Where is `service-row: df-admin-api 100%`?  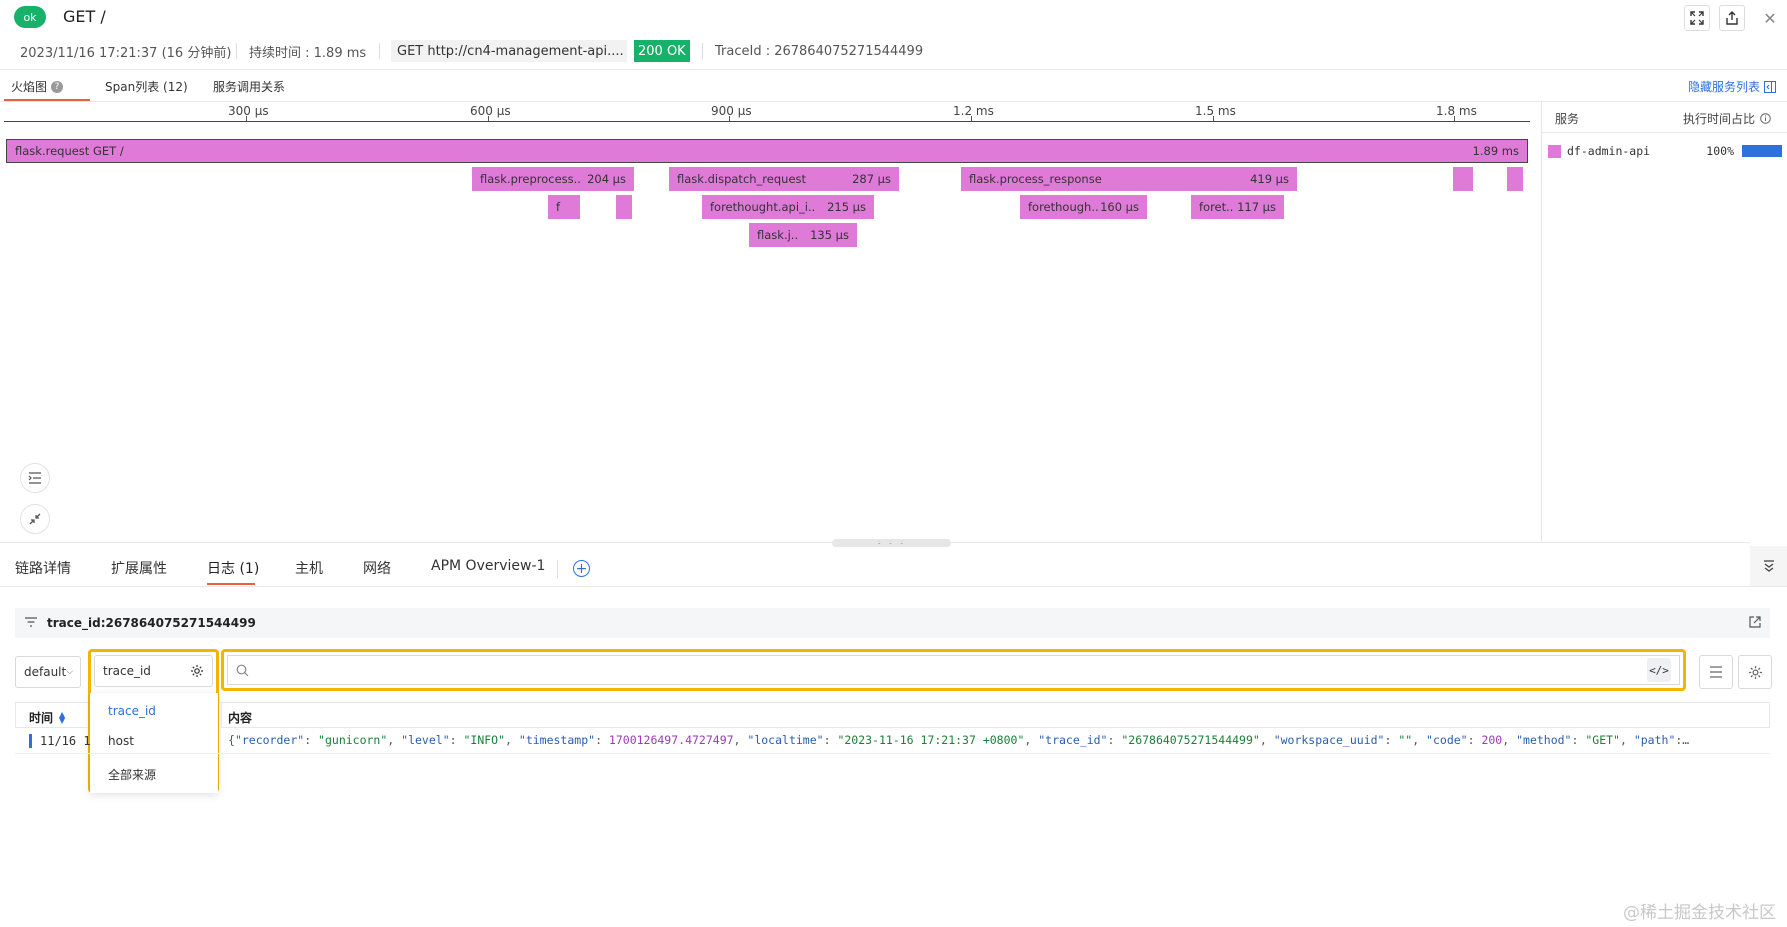 service-row: df-admin-api 100% is located at coordinates (1665, 151).